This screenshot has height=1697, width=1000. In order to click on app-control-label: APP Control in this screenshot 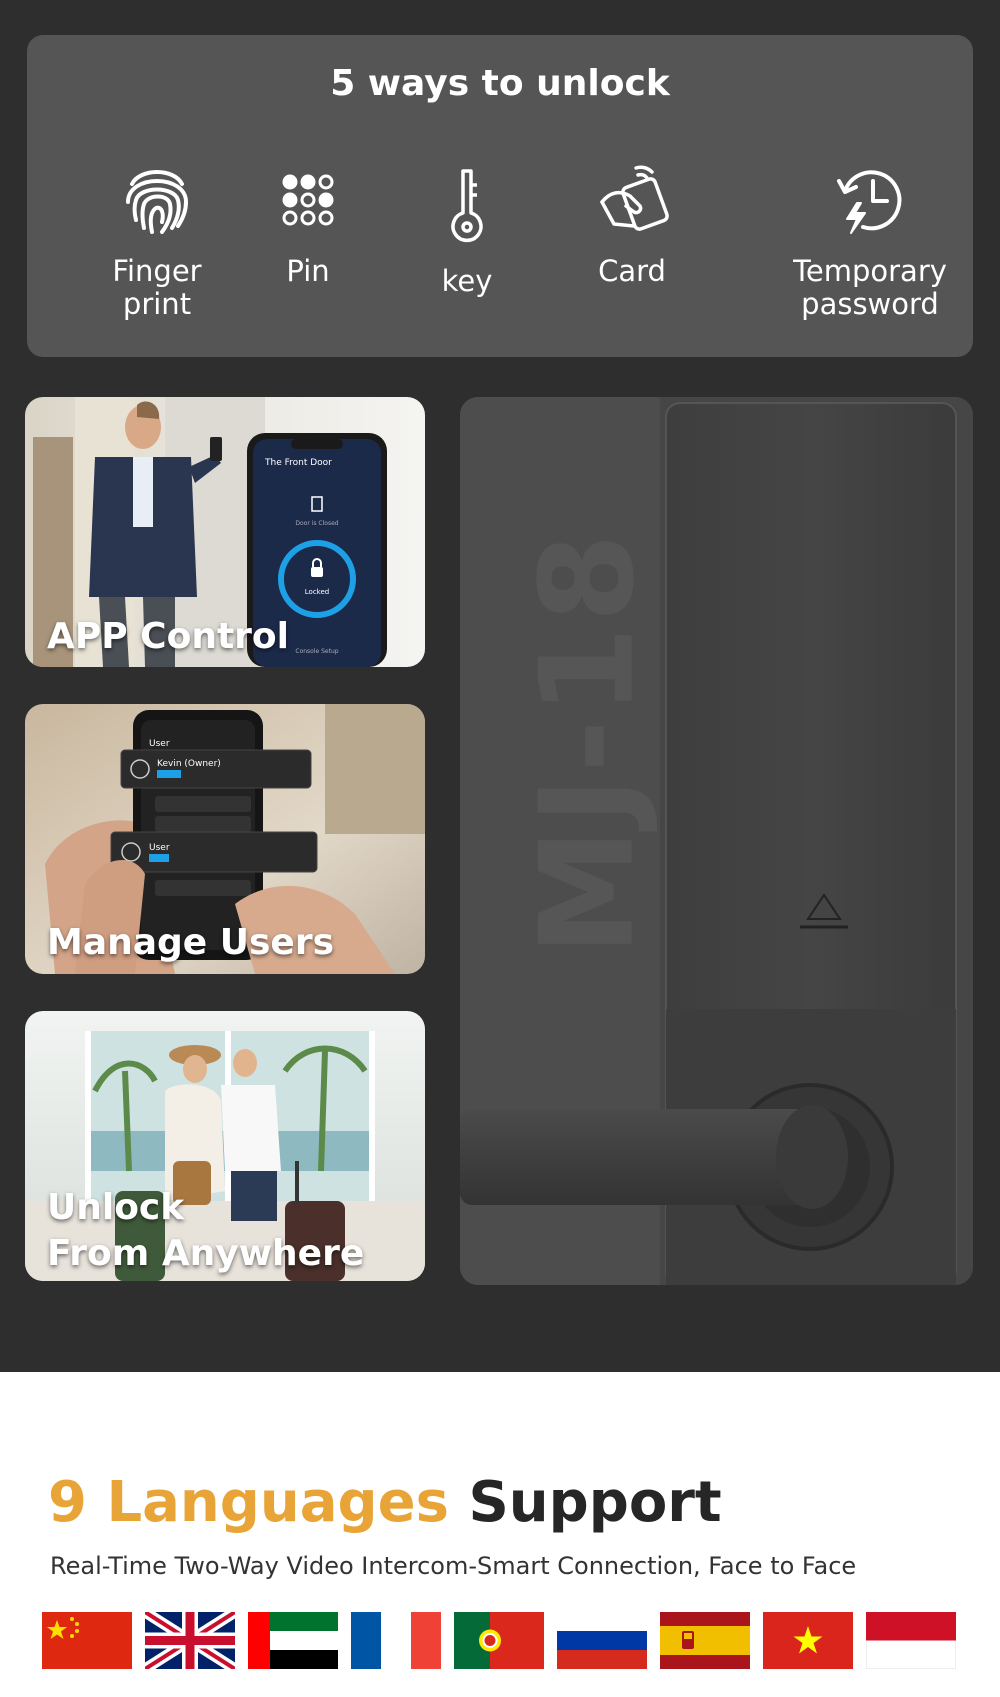, I will do `click(168, 636)`.